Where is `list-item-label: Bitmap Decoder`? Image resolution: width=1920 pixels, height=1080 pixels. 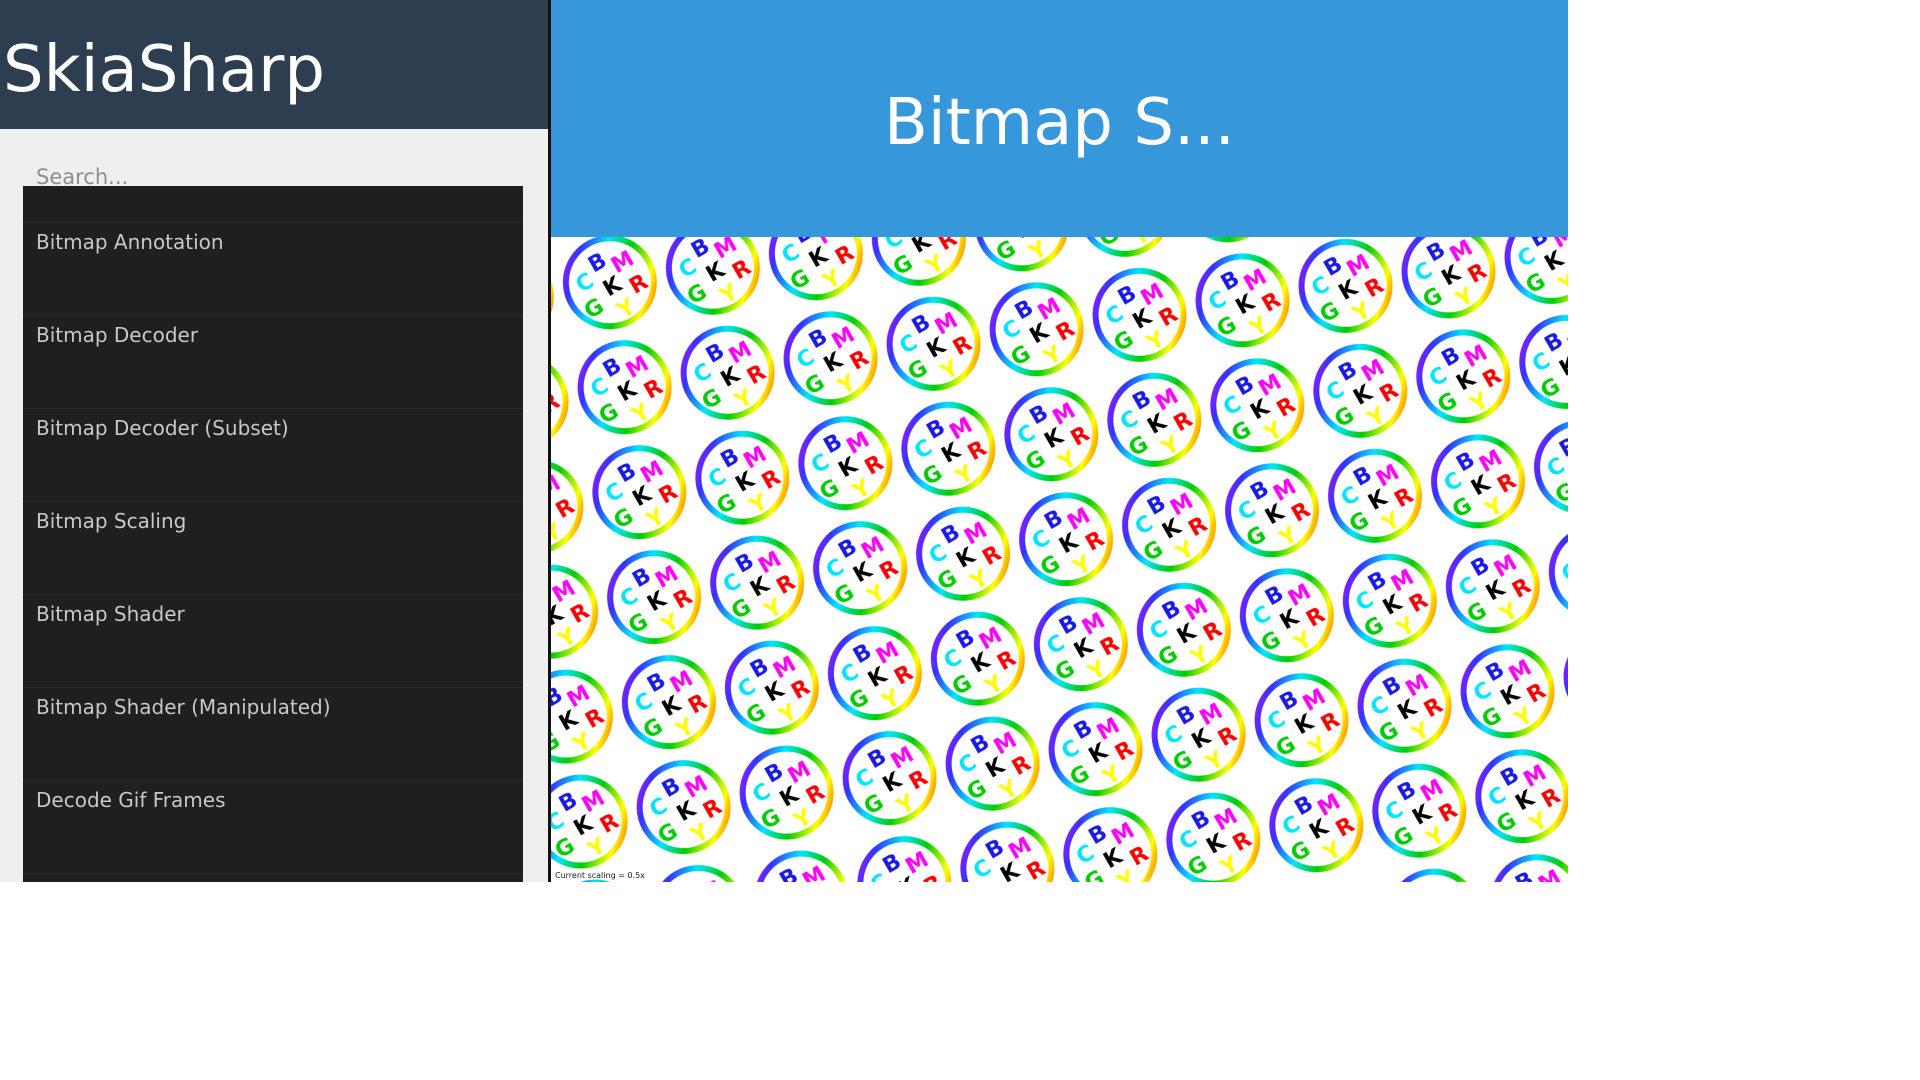 list-item-label: Bitmap Decoder is located at coordinates (117, 335).